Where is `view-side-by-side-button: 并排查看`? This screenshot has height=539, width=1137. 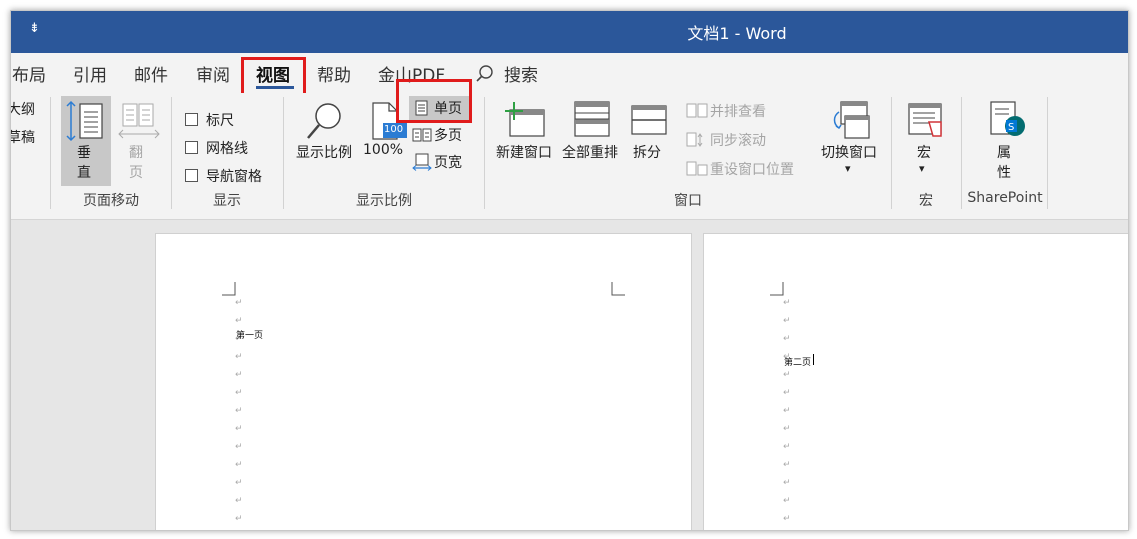 view-side-by-side-button: 并排查看 is located at coordinates (744, 112).